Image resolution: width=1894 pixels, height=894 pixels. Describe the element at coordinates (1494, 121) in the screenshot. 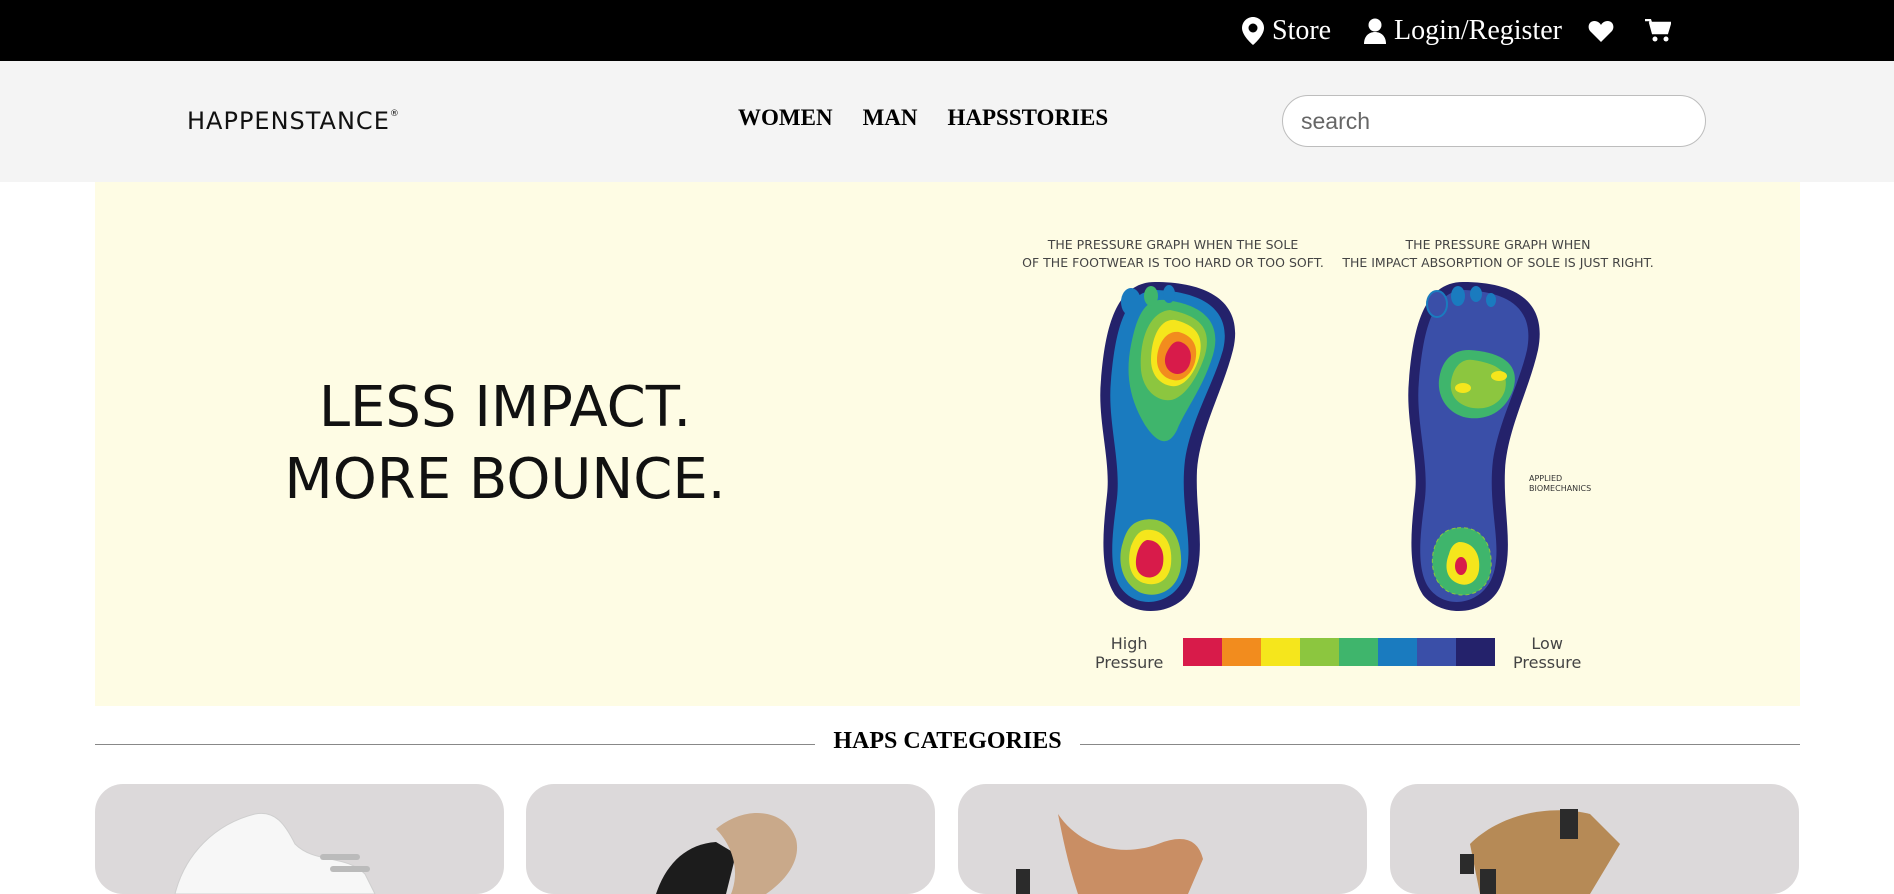

I see `search-input` at that location.